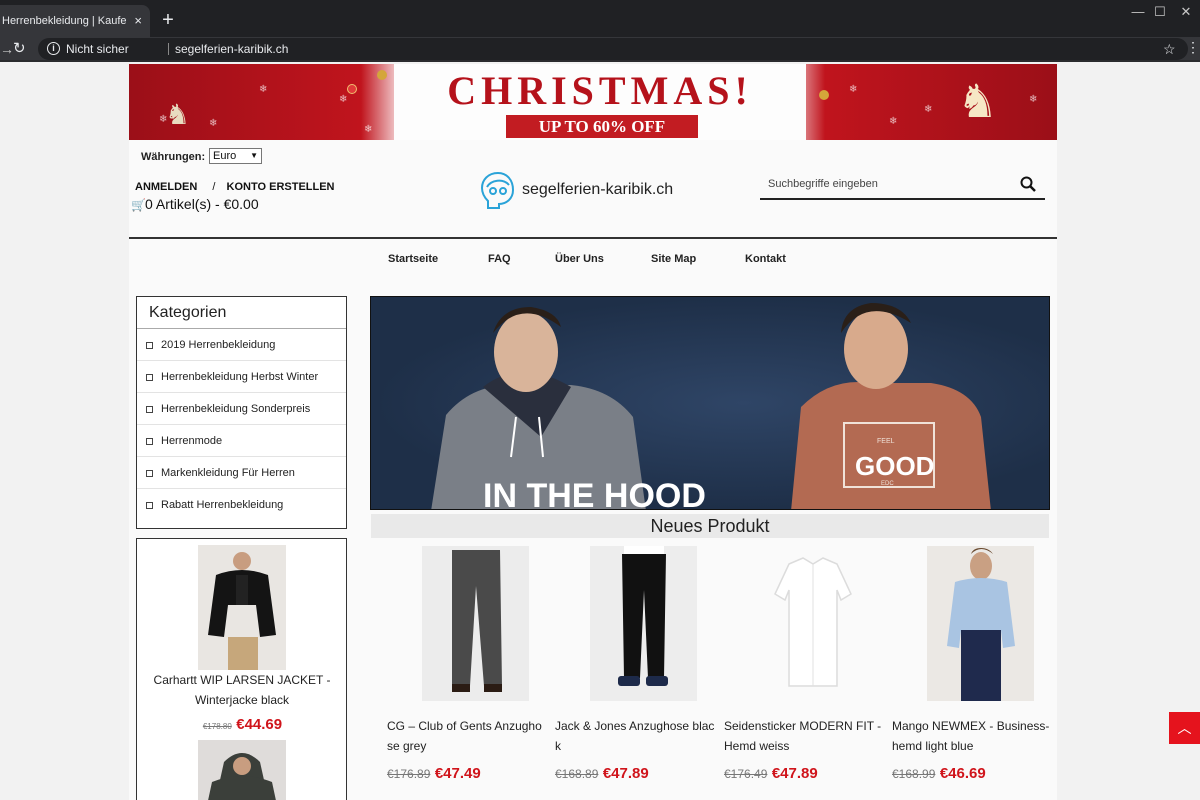 The width and height of the screenshot is (1200, 800). I want to click on category-label: Herrenmode, so click(192, 441).